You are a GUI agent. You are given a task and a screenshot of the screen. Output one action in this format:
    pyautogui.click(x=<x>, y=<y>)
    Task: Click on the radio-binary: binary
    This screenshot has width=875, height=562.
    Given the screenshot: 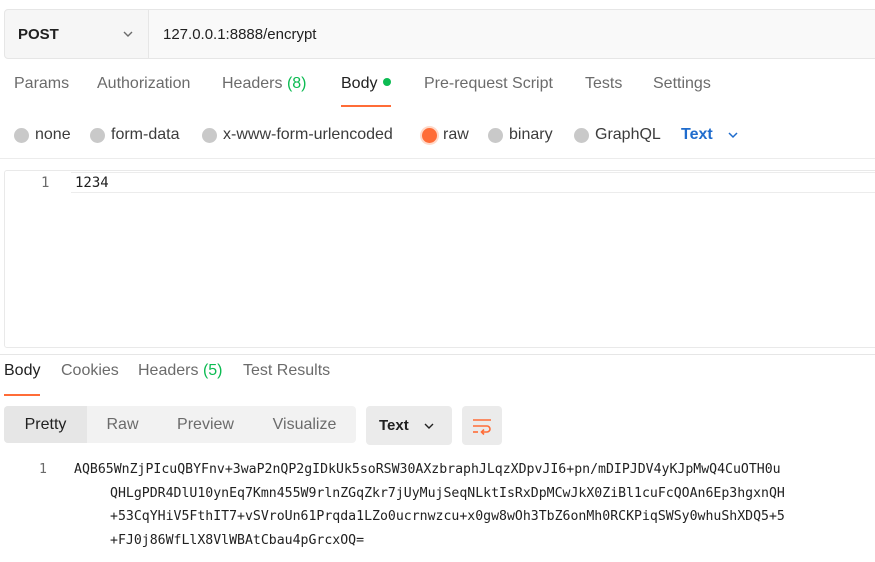 What is the action you would take?
    pyautogui.click(x=520, y=135)
    